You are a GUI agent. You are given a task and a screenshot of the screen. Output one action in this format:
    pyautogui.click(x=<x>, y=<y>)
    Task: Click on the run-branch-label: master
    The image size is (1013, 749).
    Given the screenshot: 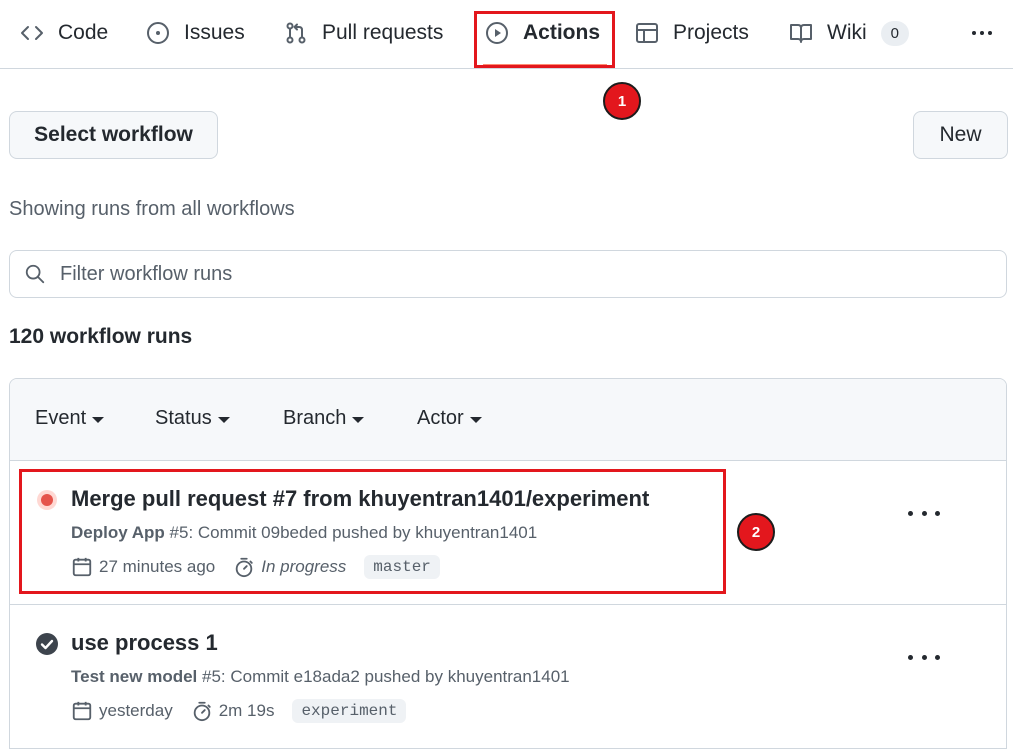 What is the action you would take?
    pyautogui.click(x=402, y=567)
    